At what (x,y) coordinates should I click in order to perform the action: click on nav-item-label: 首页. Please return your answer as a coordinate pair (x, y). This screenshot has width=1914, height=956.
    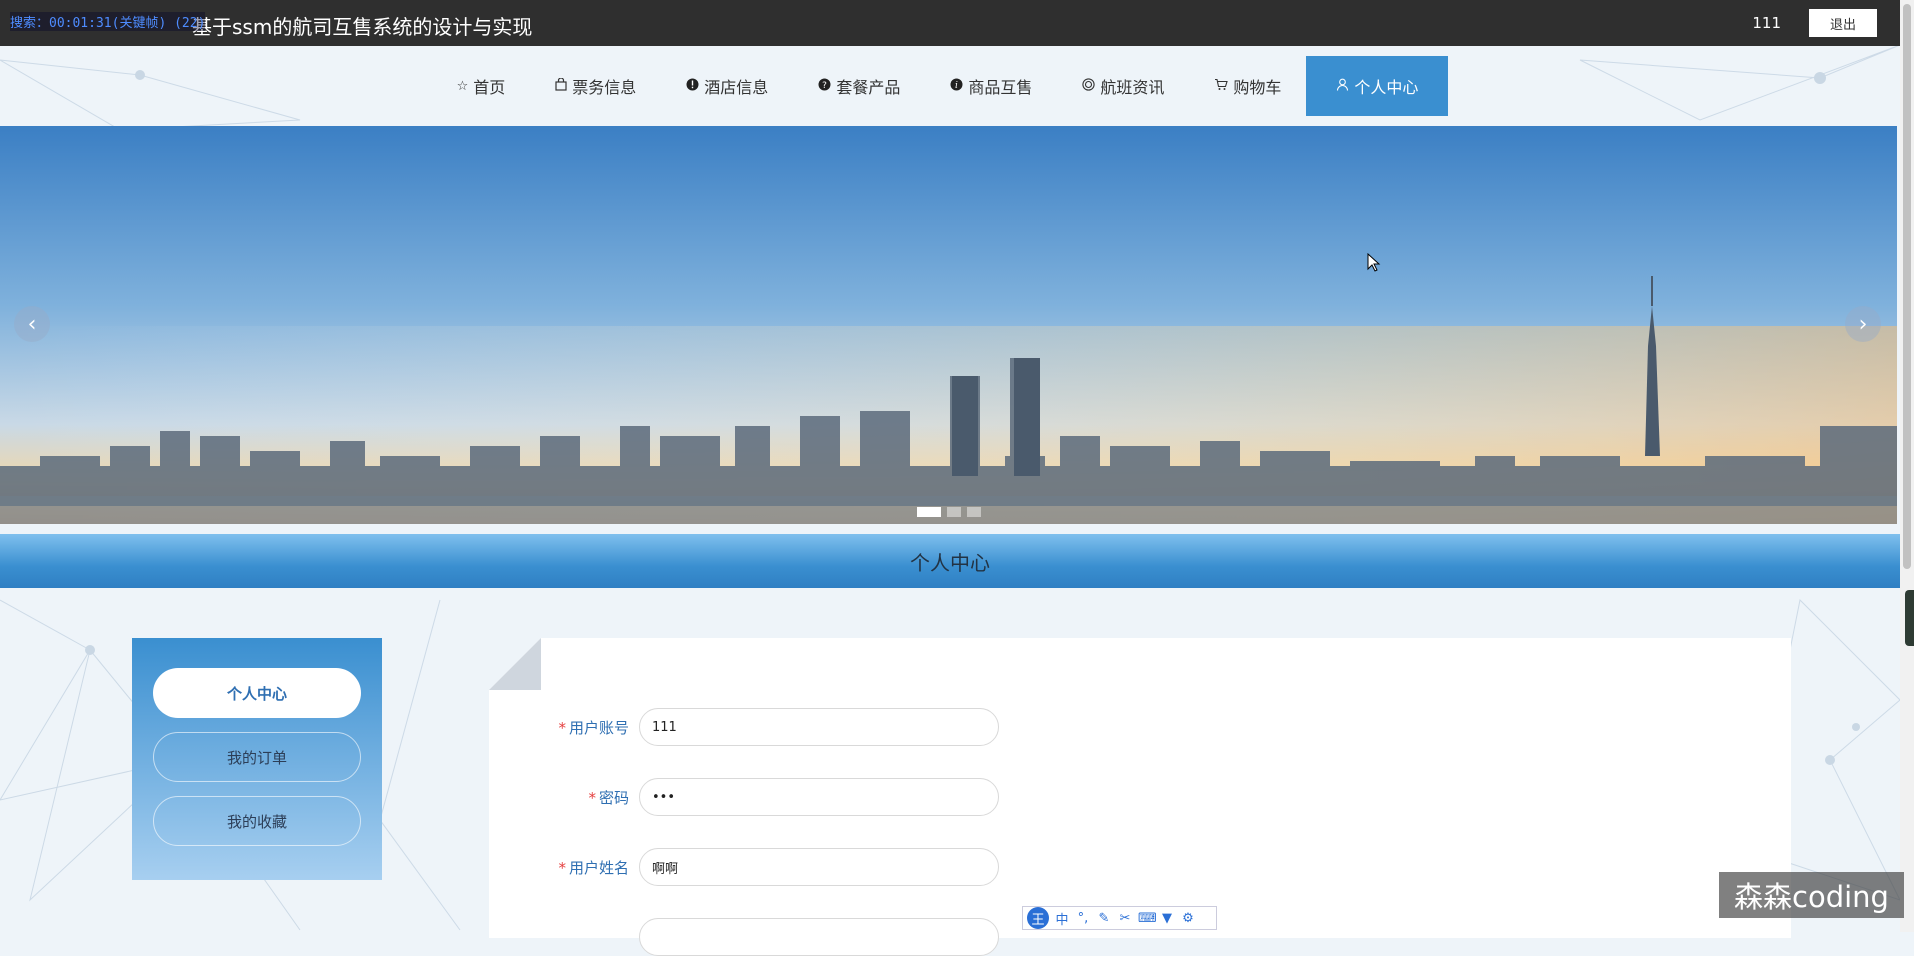
    Looking at the image, I should click on (489, 87).